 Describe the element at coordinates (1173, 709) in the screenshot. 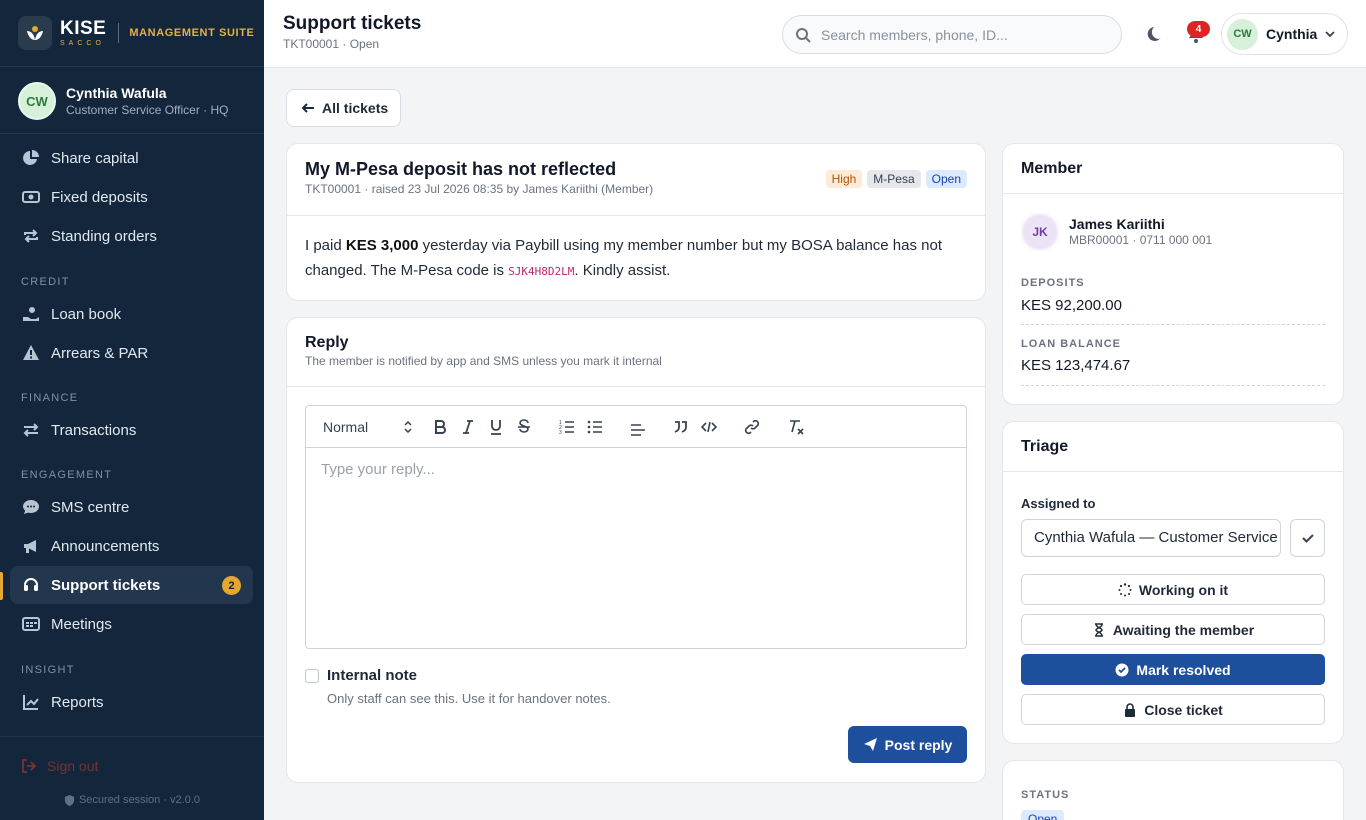

I see `close-ticket-button: Close ticket` at that location.